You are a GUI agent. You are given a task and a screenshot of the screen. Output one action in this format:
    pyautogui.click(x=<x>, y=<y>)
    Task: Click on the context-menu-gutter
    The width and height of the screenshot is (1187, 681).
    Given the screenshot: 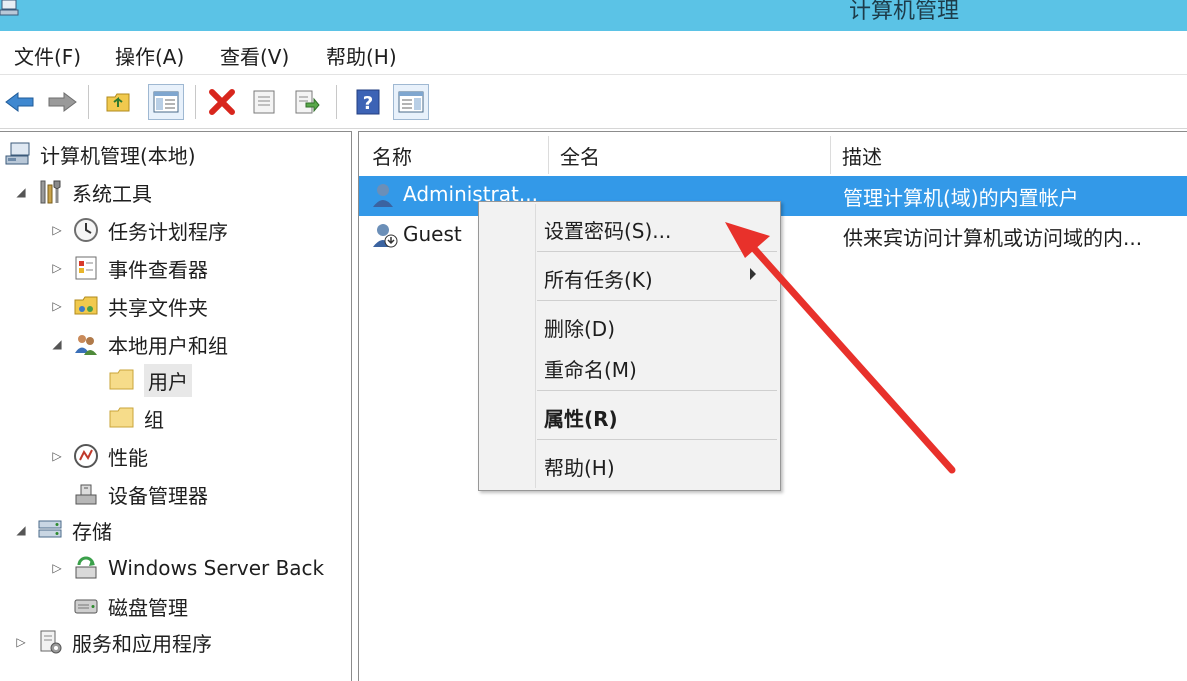 What is the action you would take?
    pyautogui.click(x=535, y=346)
    